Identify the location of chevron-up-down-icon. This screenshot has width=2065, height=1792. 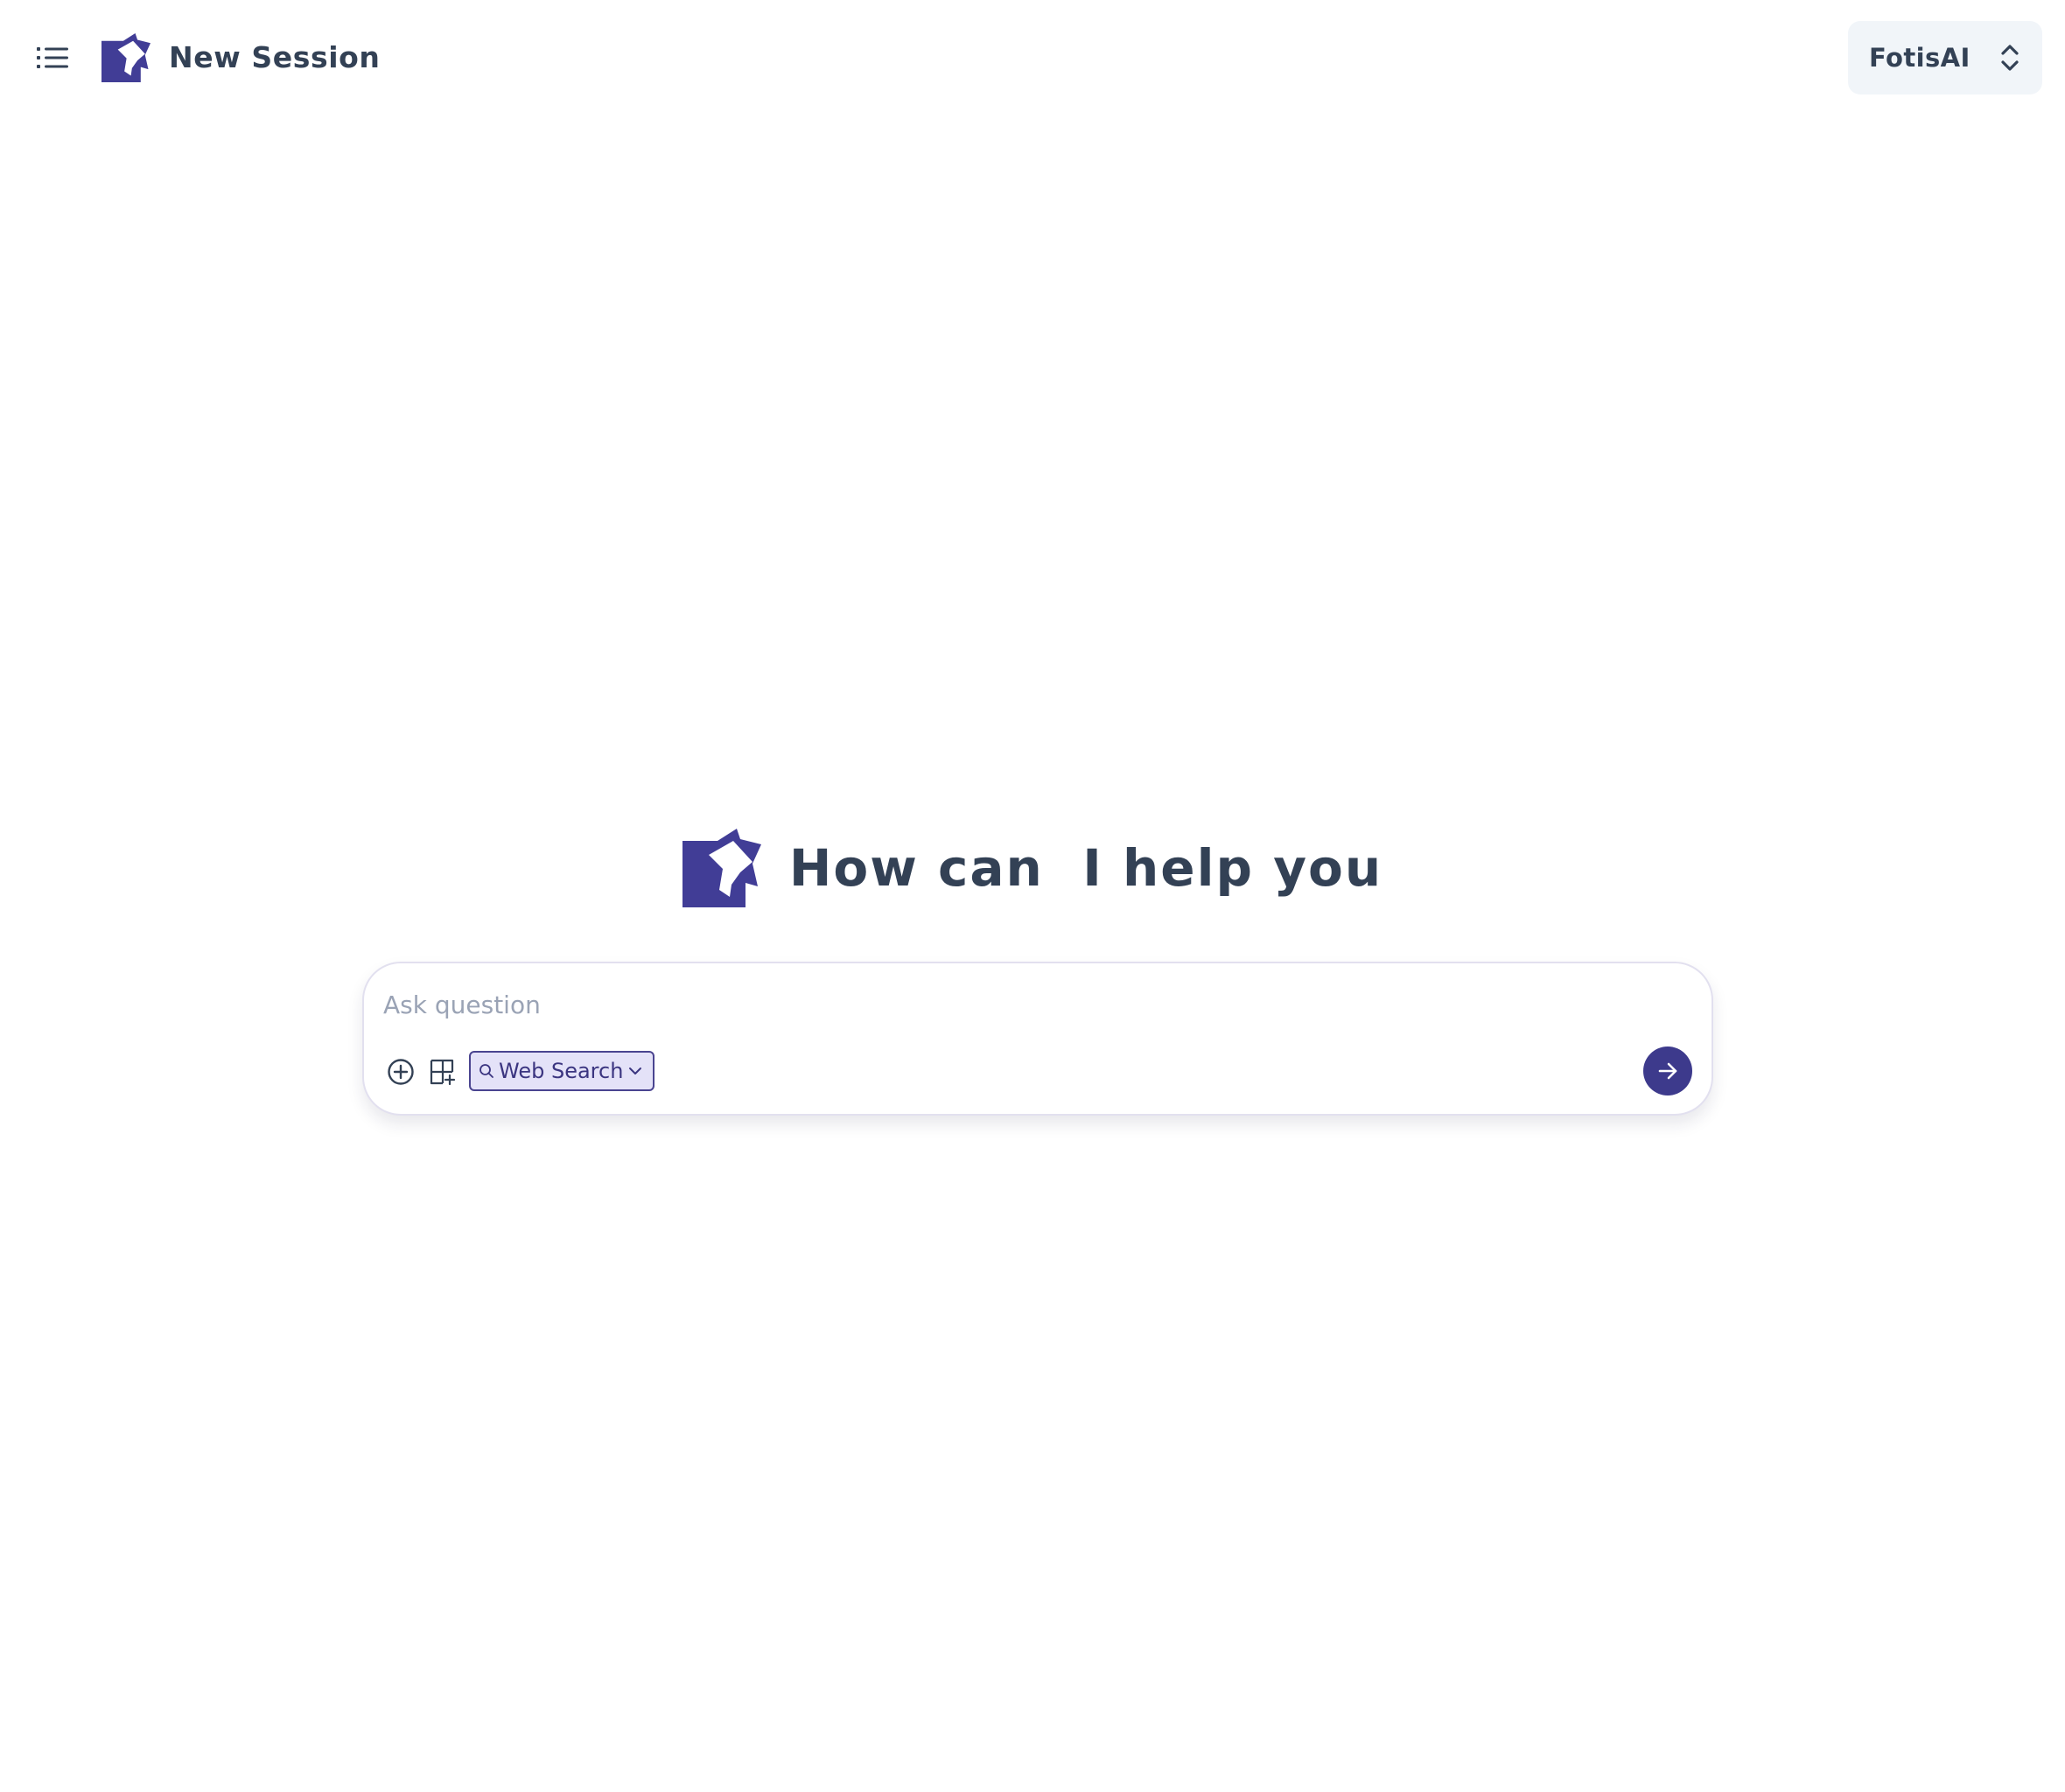
(2009, 58).